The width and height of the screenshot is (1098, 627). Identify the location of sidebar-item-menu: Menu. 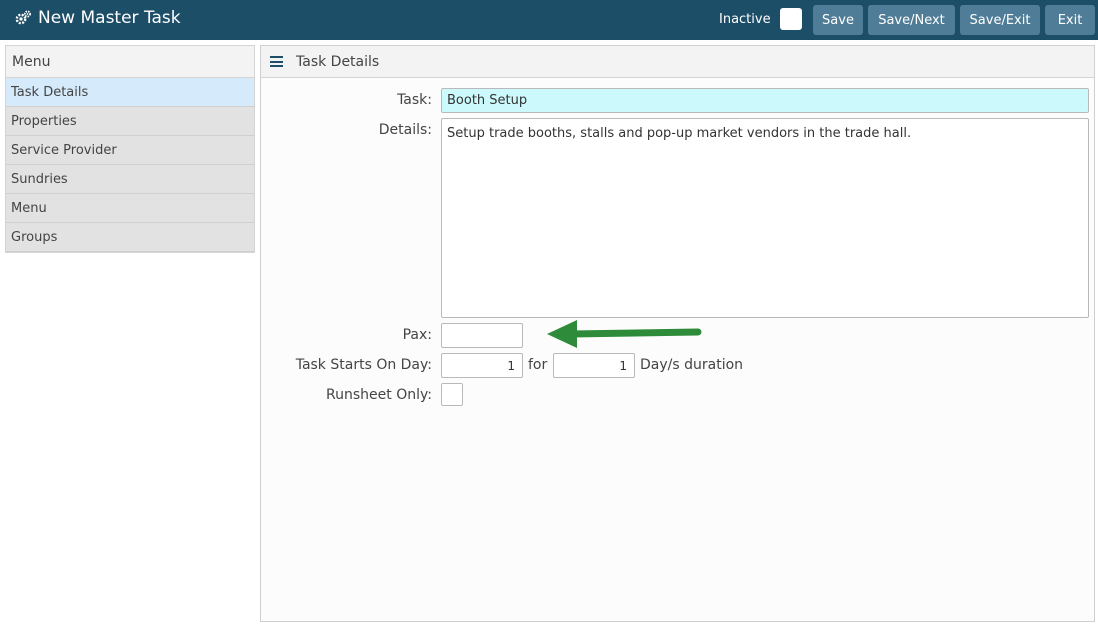
(130, 208).